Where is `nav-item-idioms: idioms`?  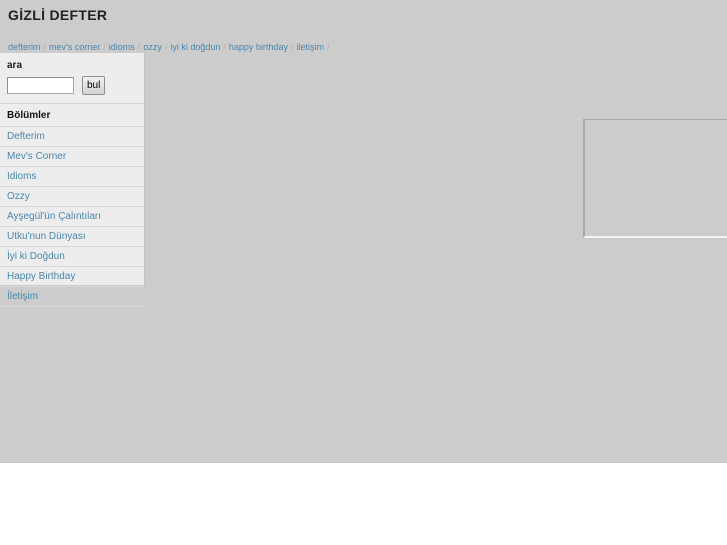 nav-item-idioms: idioms is located at coordinates (122, 47).